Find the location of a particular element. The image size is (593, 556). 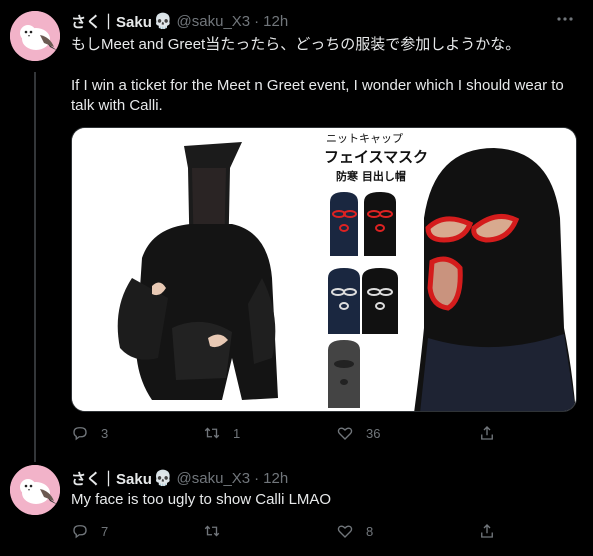

like-count: 8 is located at coordinates (370, 531).